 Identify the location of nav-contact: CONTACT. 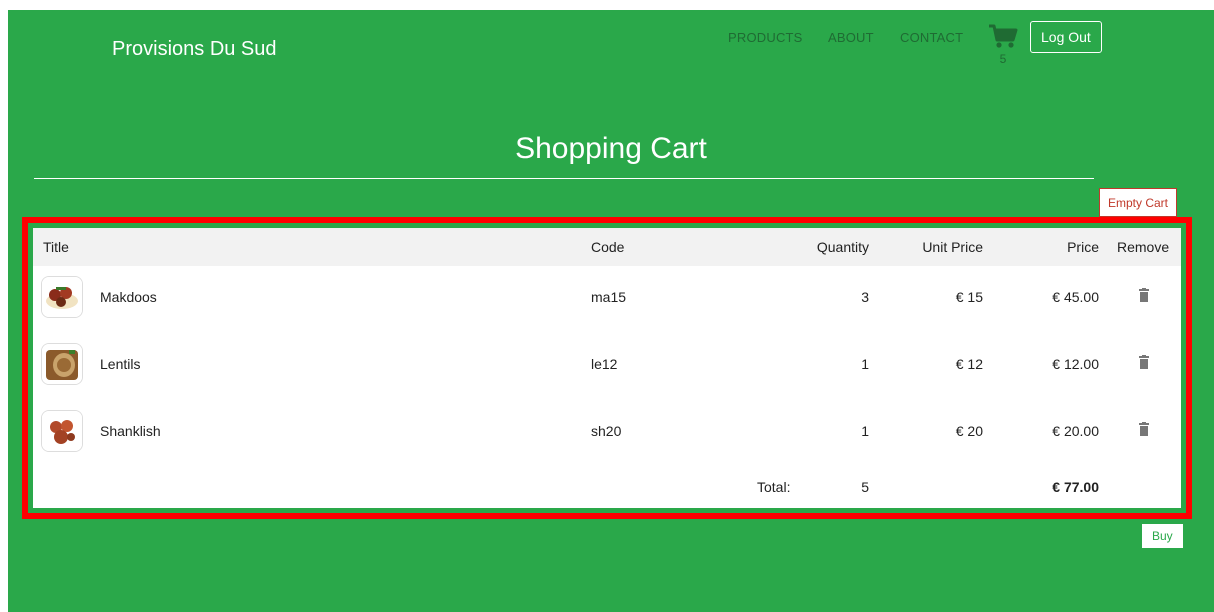
(931, 37).